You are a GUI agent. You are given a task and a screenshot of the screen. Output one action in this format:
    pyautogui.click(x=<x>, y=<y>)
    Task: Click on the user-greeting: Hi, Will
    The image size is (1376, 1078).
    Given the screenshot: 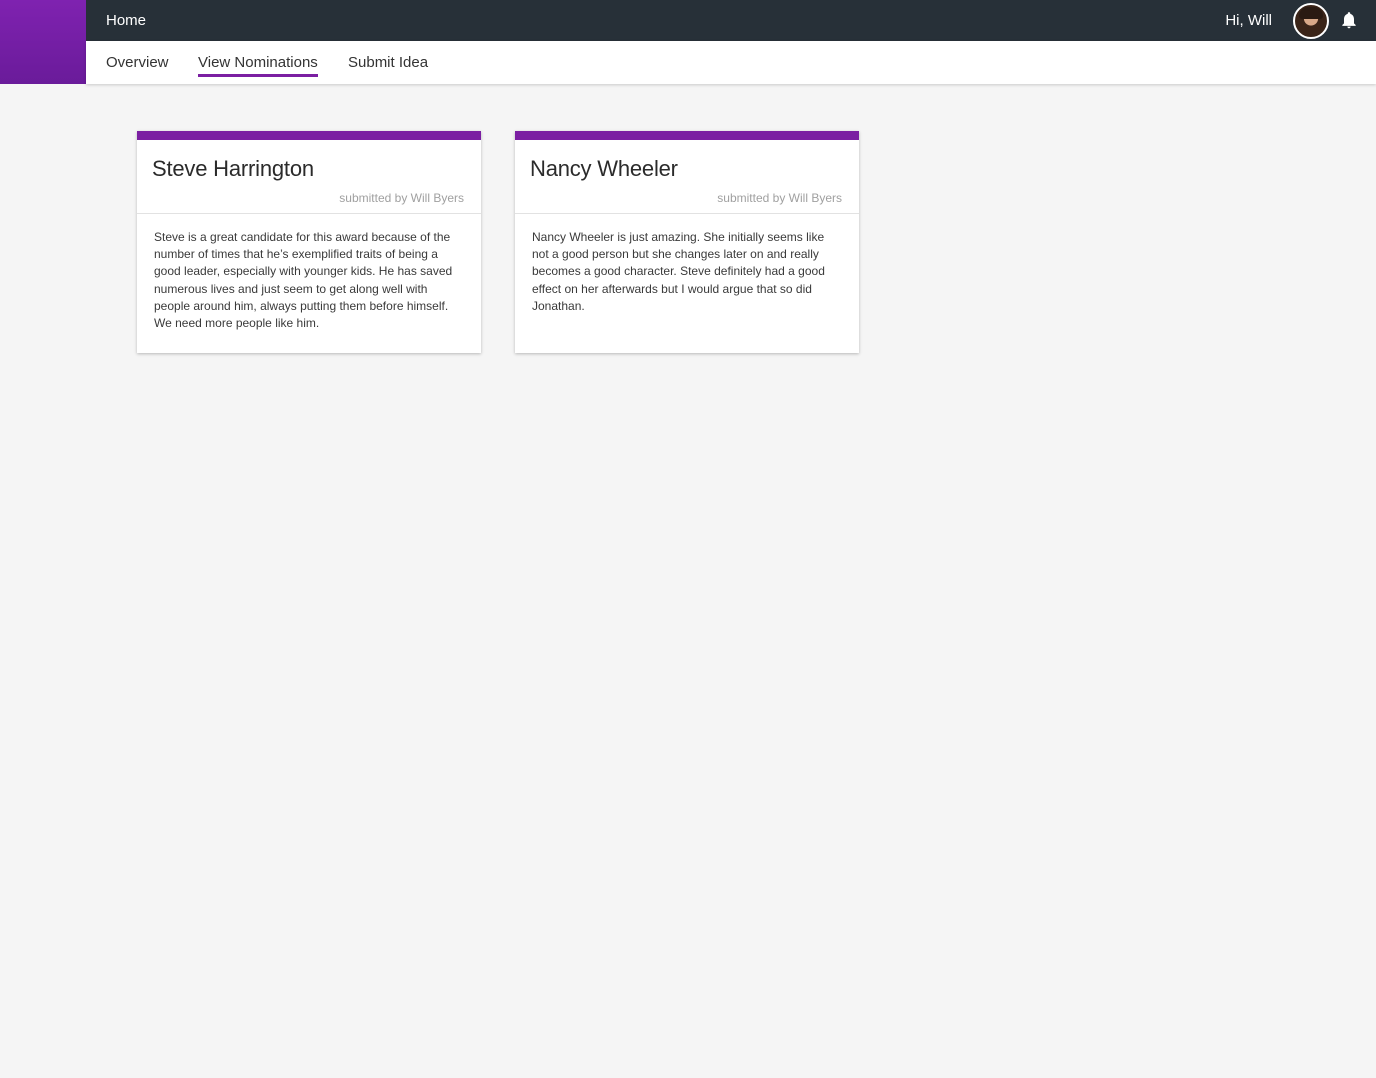 What is the action you would take?
    pyautogui.click(x=1248, y=20)
    